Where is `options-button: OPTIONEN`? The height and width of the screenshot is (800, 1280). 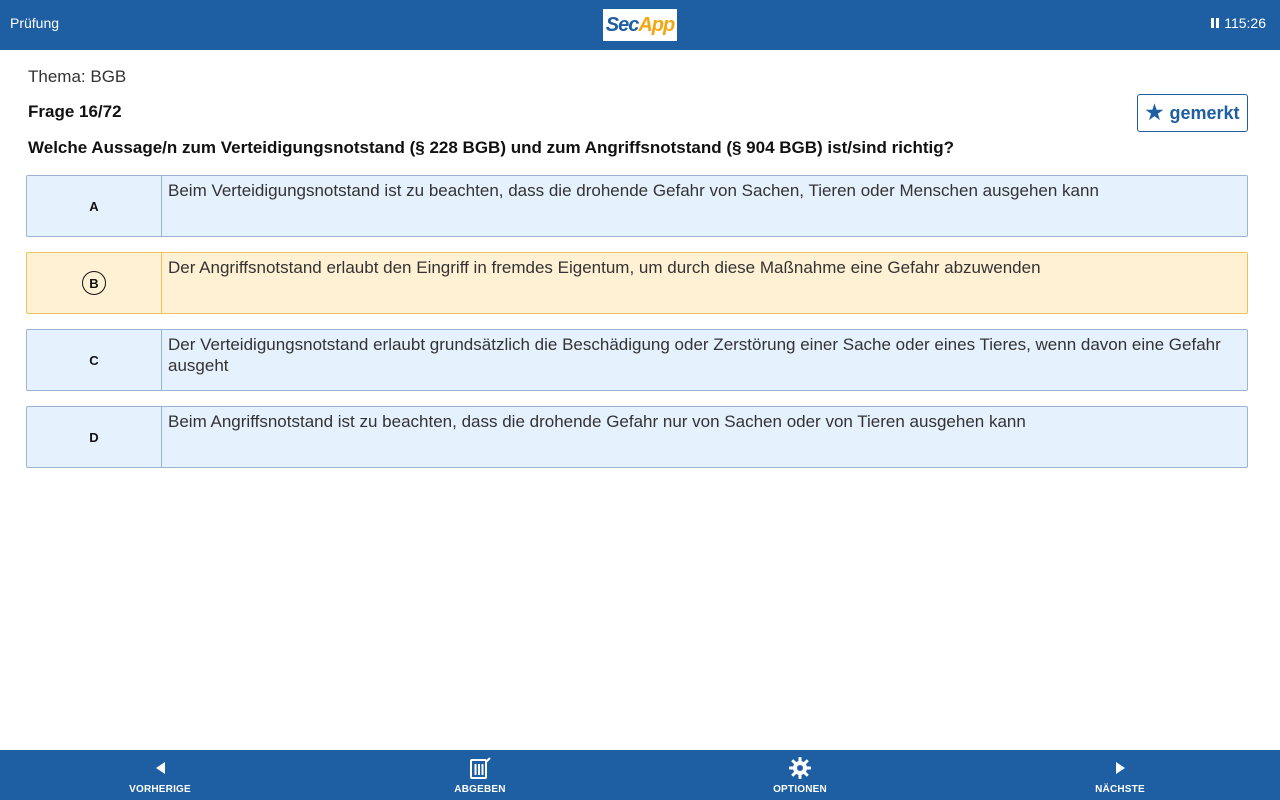 options-button: OPTIONEN is located at coordinates (800, 775).